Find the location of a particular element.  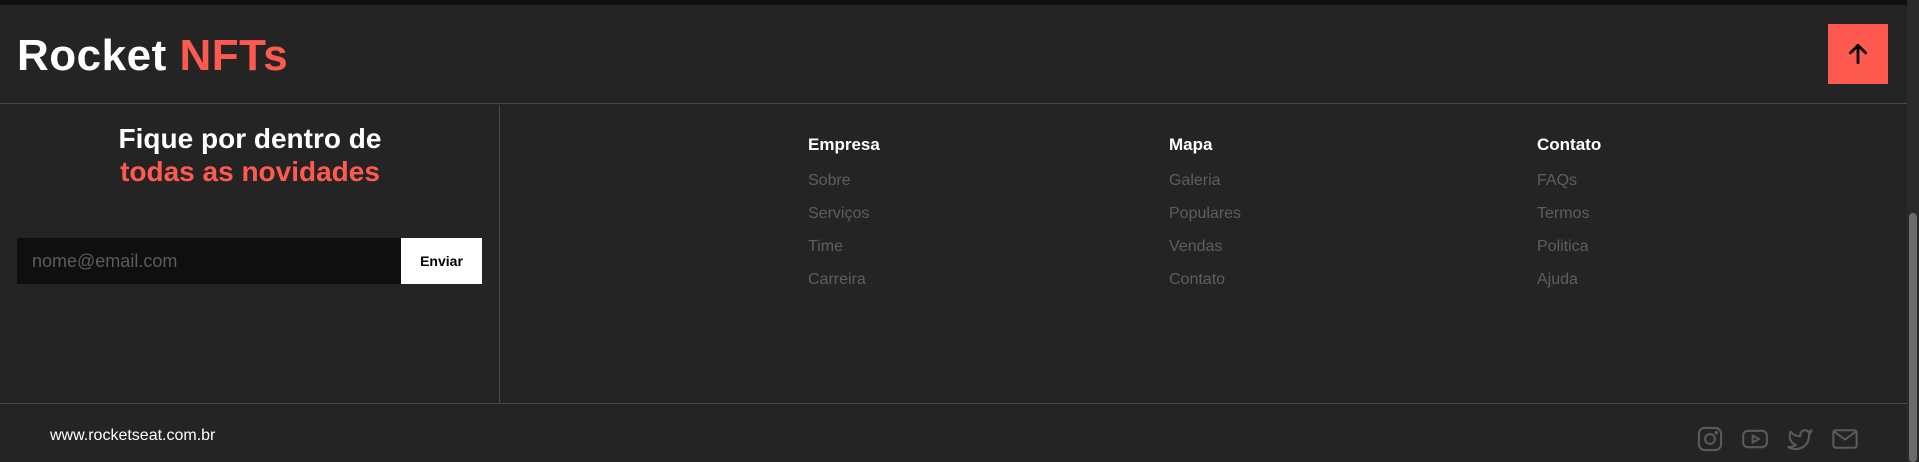

link-galeria: Galeria is located at coordinates (1205, 187).